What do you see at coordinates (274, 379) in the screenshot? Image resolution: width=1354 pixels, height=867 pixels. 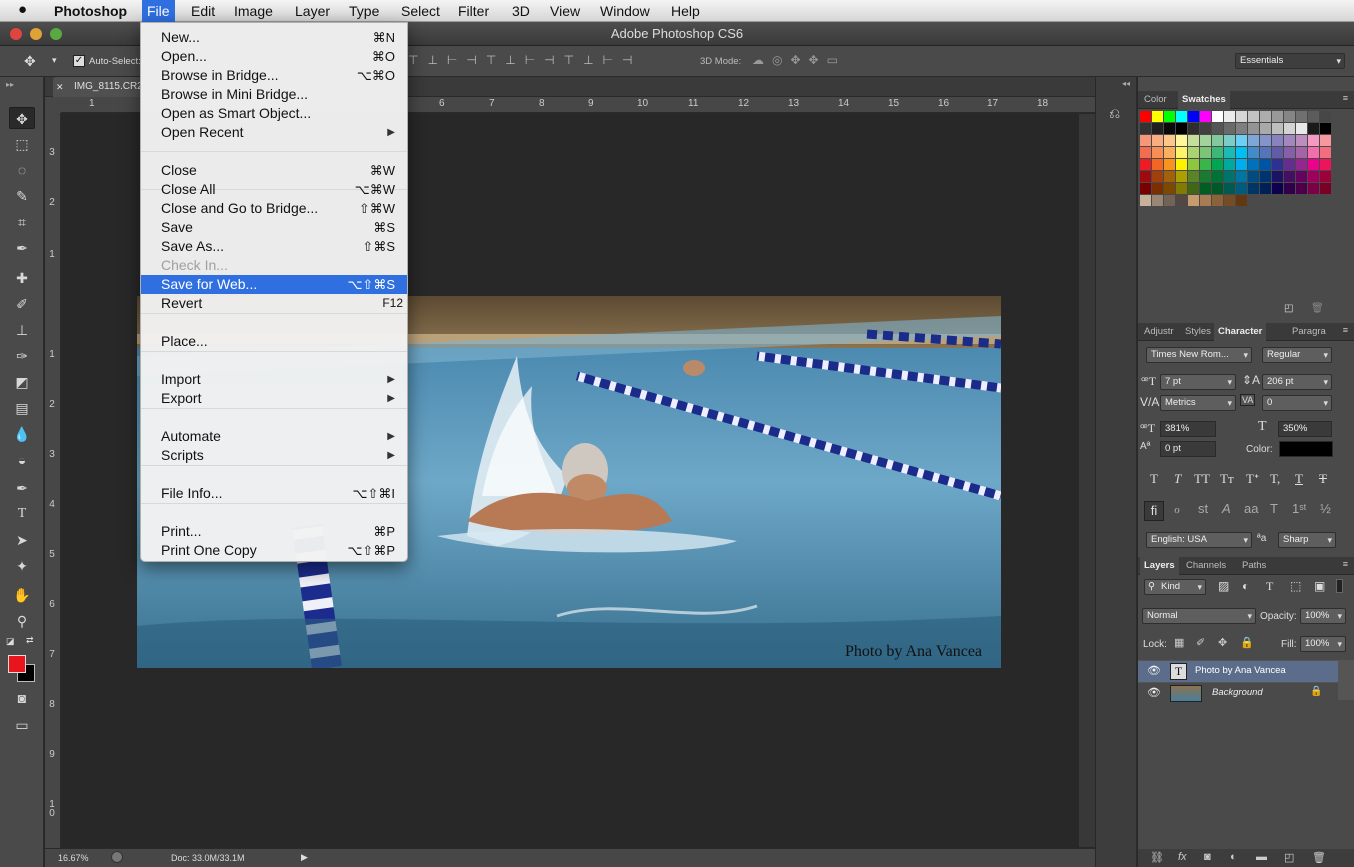 I see `menu-item-import: Import ▶` at bounding box center [274, 379].